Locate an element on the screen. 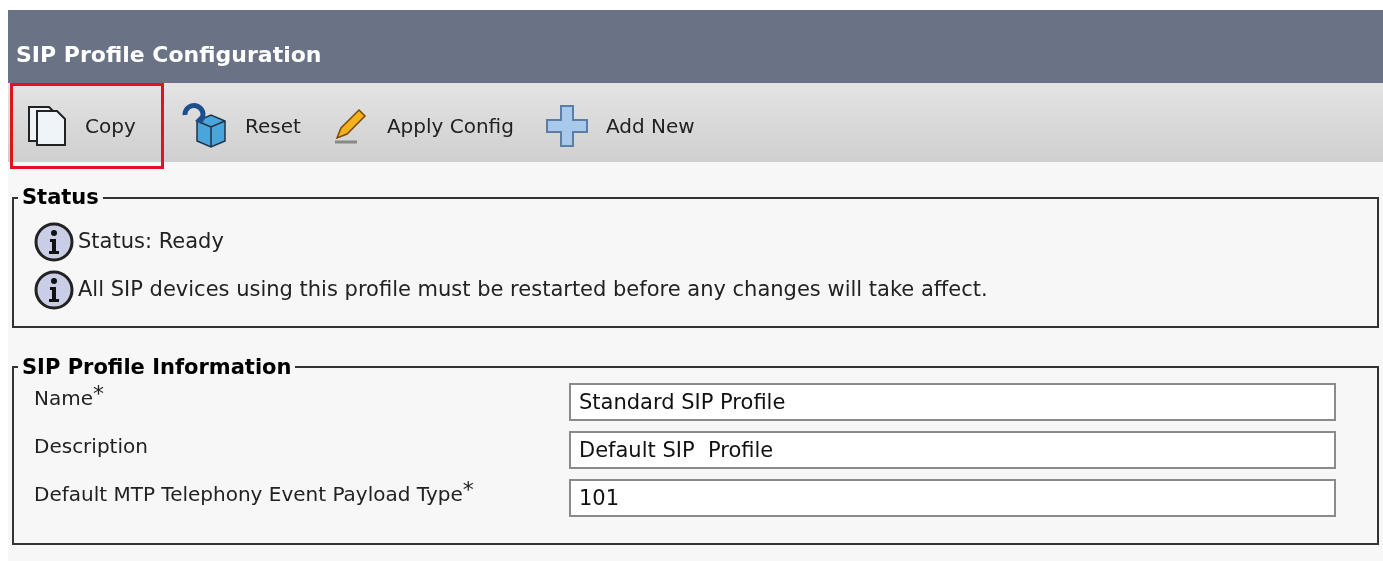 The image size is (1383, 561). toolbar-button: Apply Config is located at coordinates (422, 126).